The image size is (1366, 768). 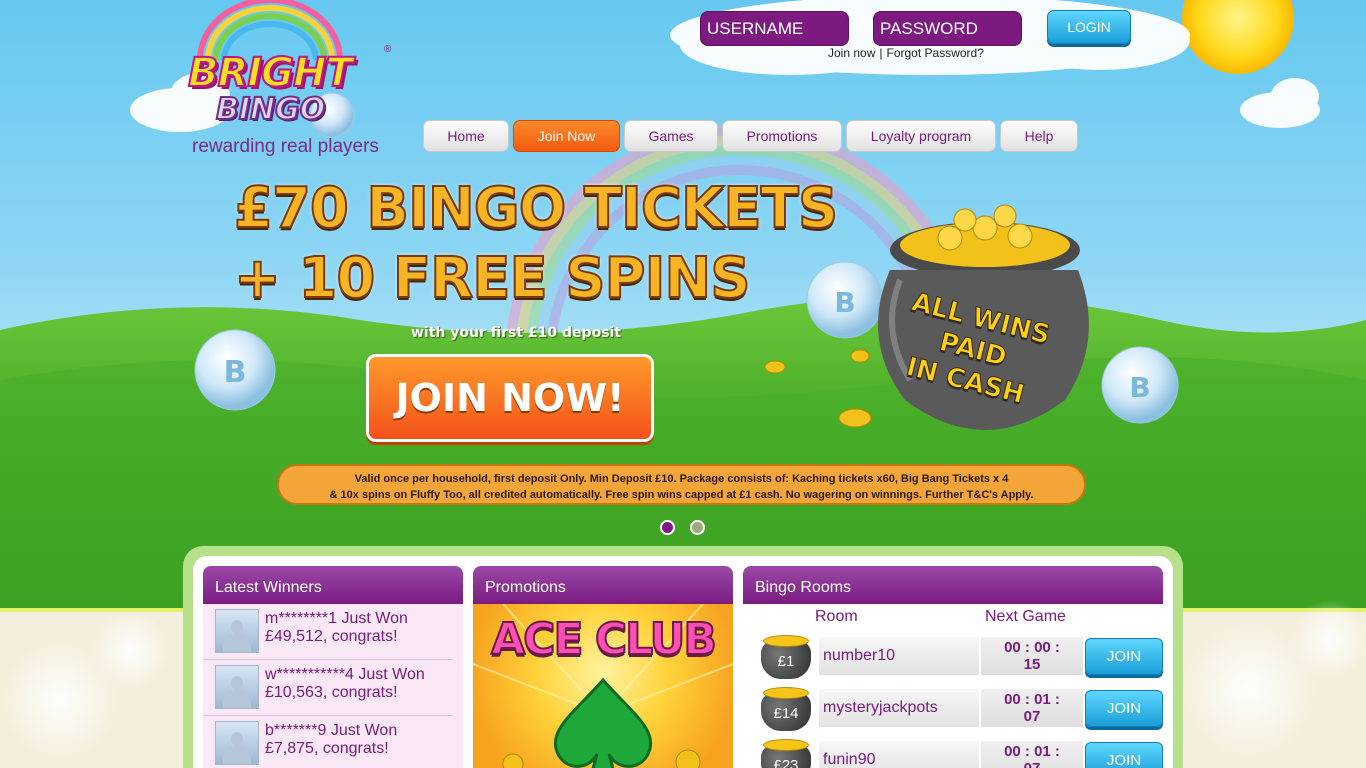 I want to click on join-now-link: Join now, so click(x=851, y=53).